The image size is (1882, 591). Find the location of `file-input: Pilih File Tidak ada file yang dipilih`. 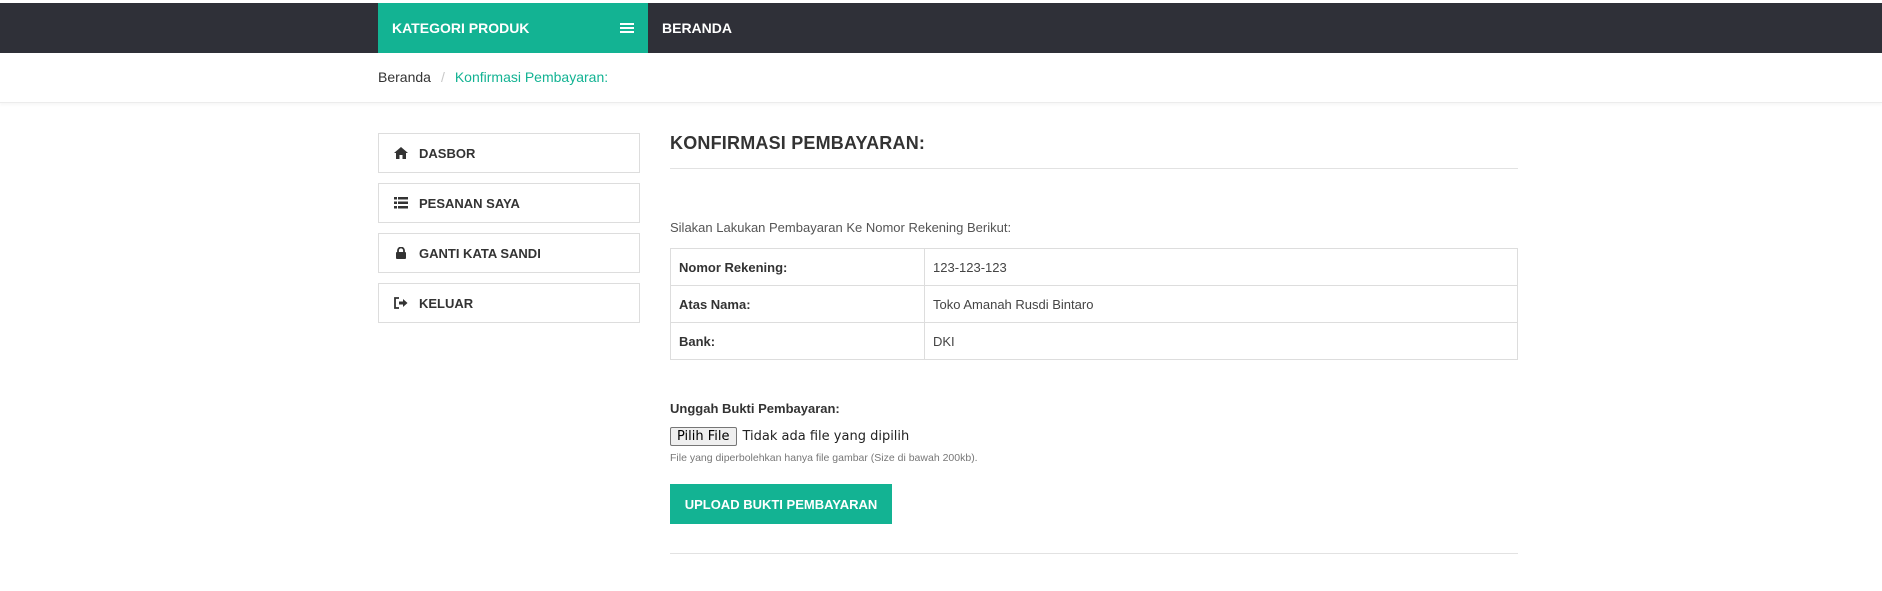

file-input: Pilih File Tidak ada file yang dipilih is located at coordinates (789, 436).